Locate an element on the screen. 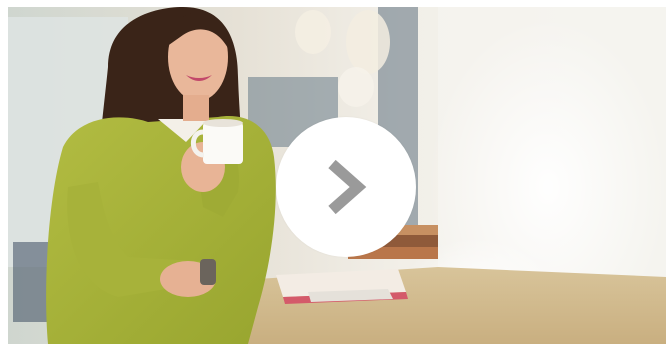 This screenshot has width=672, height=348. next-slide-button is located at coordinates (346, 187).